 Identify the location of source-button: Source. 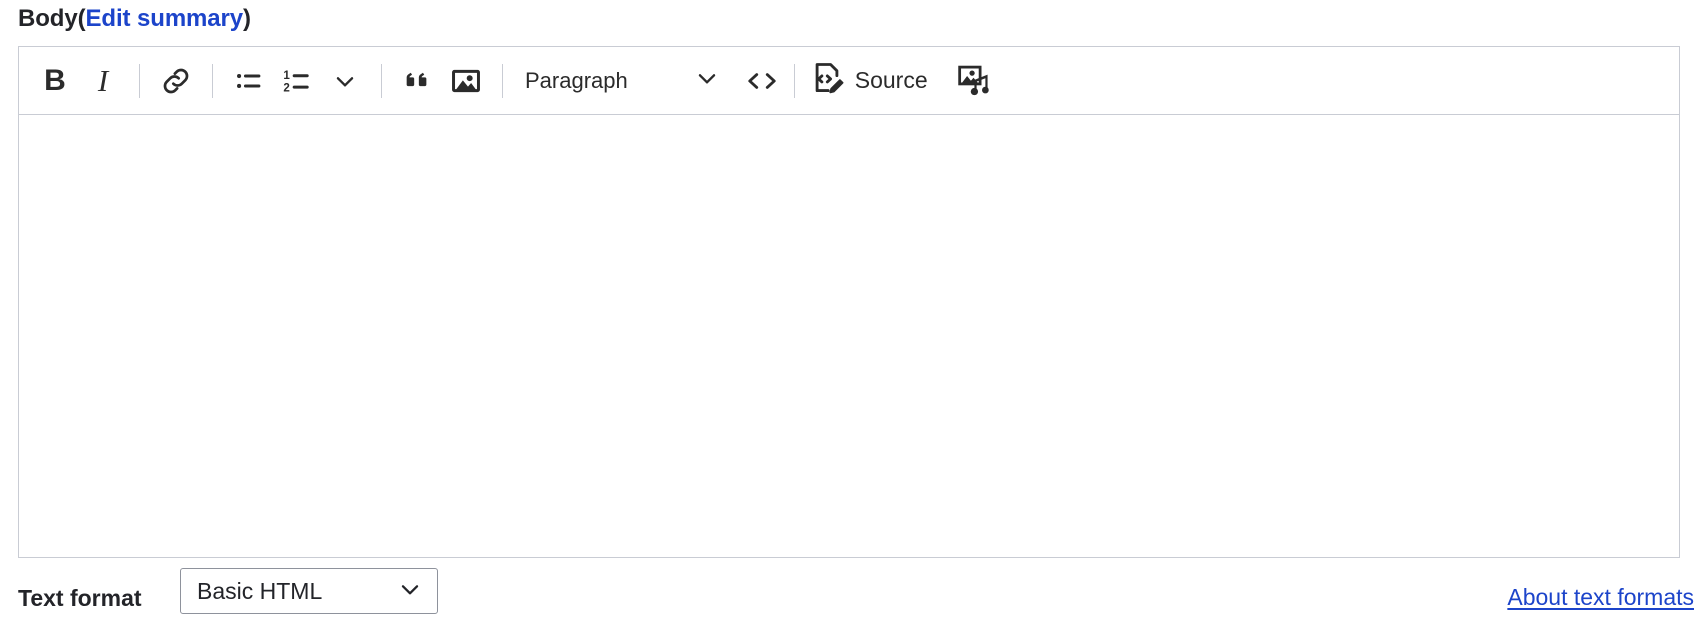
(868, 81).